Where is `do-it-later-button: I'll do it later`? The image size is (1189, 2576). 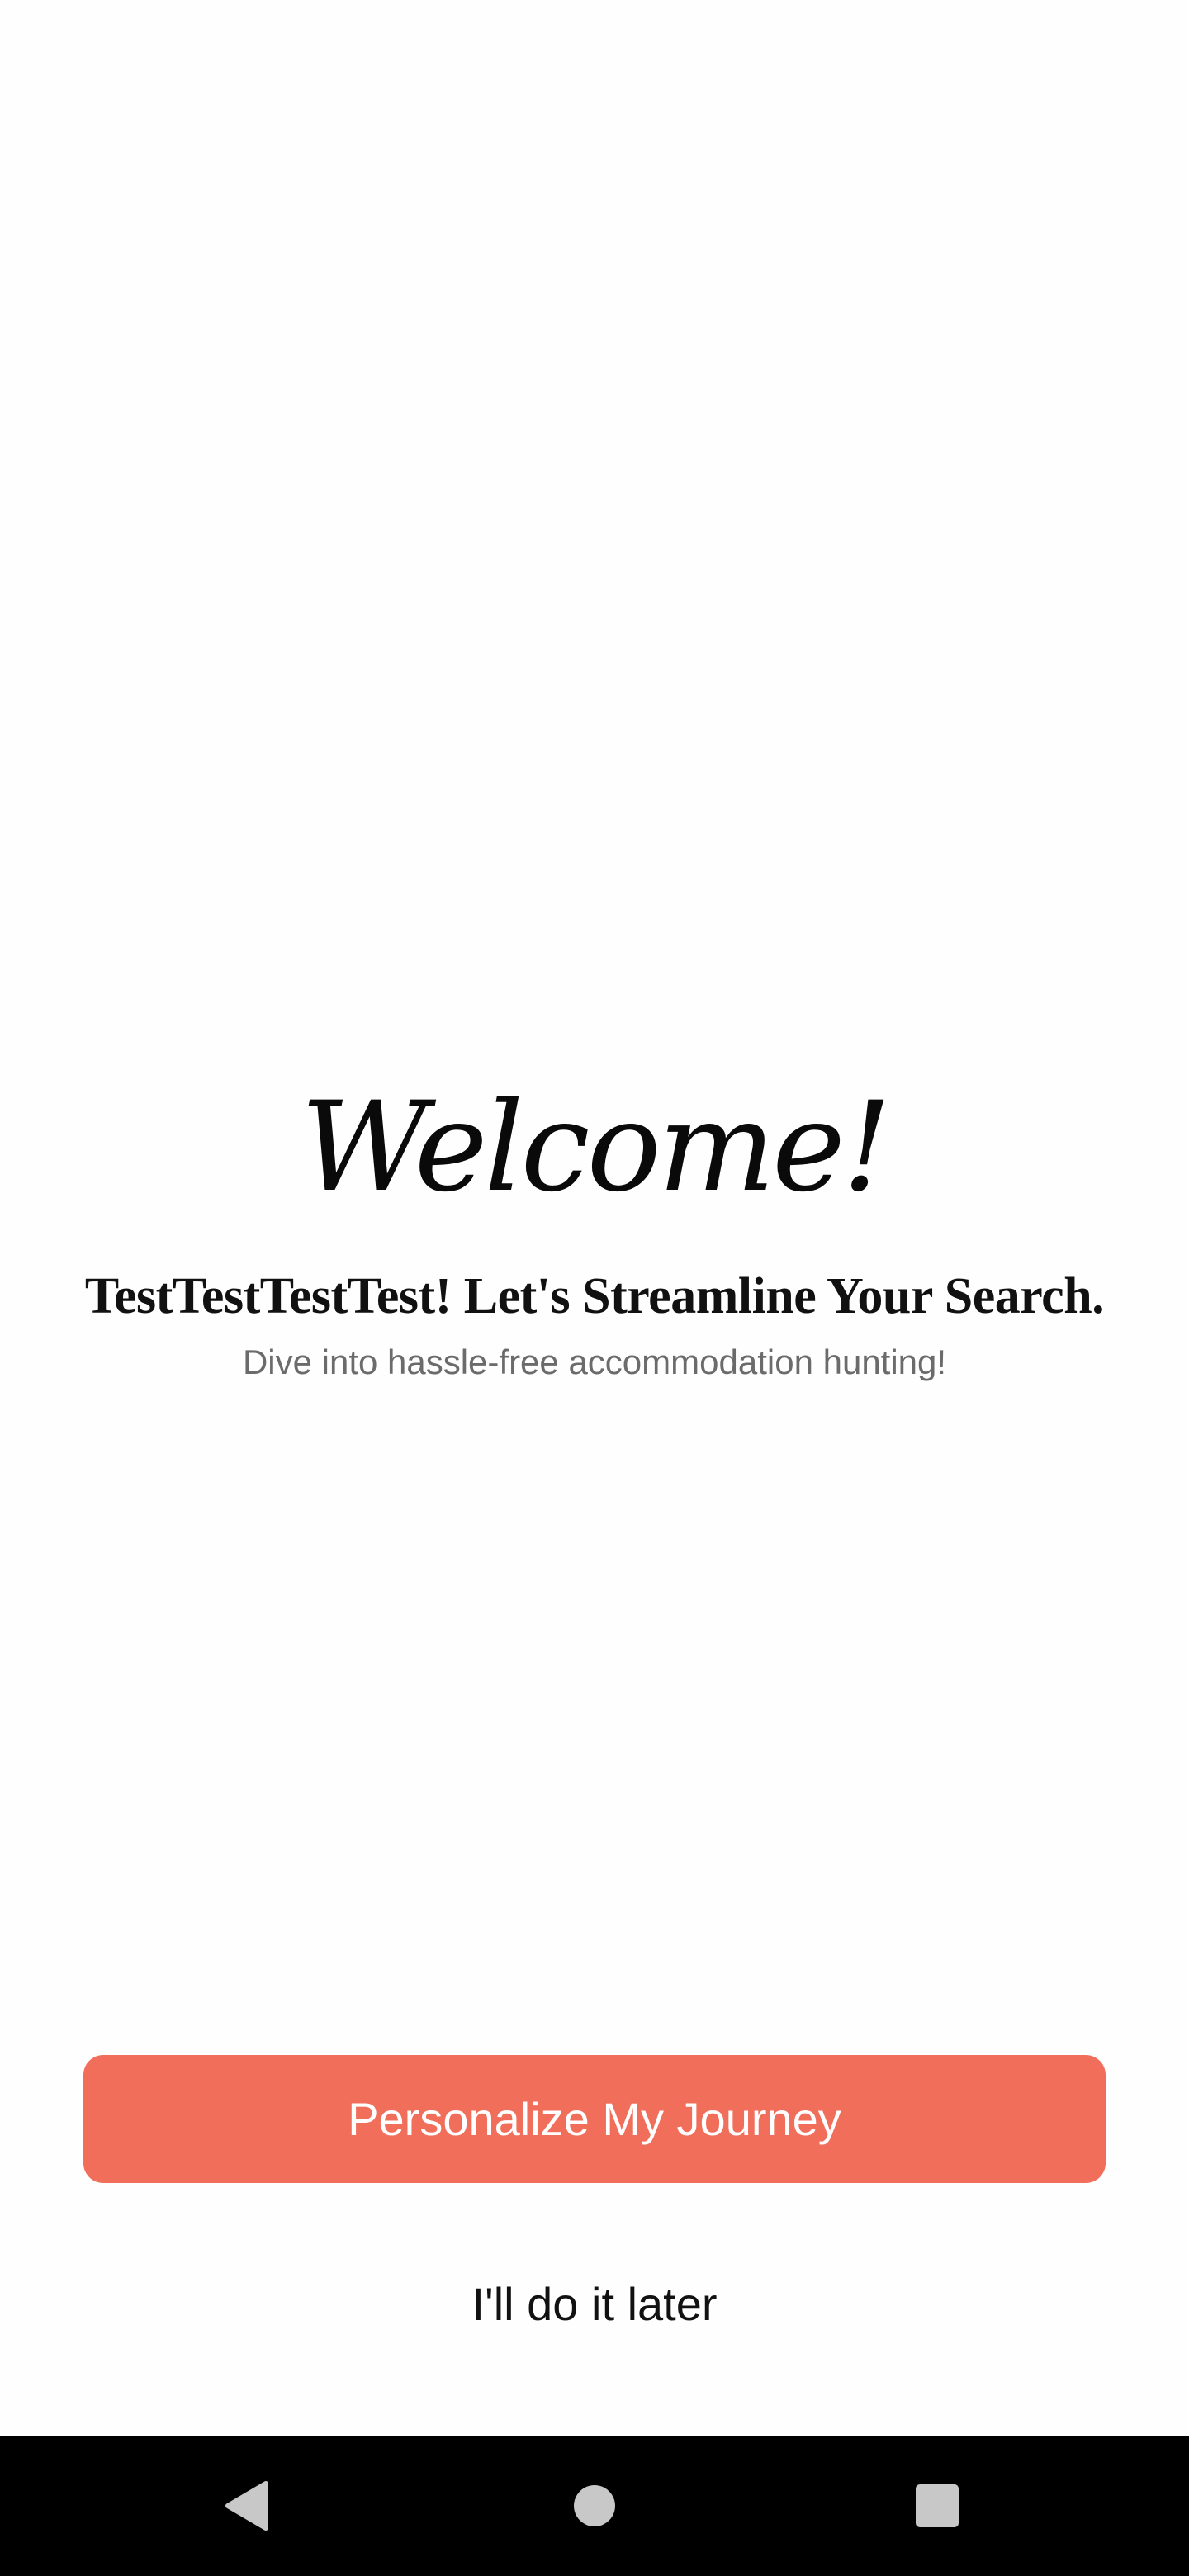
do-it-later-button: I'll do it later is located at coordinates (594, 2303).